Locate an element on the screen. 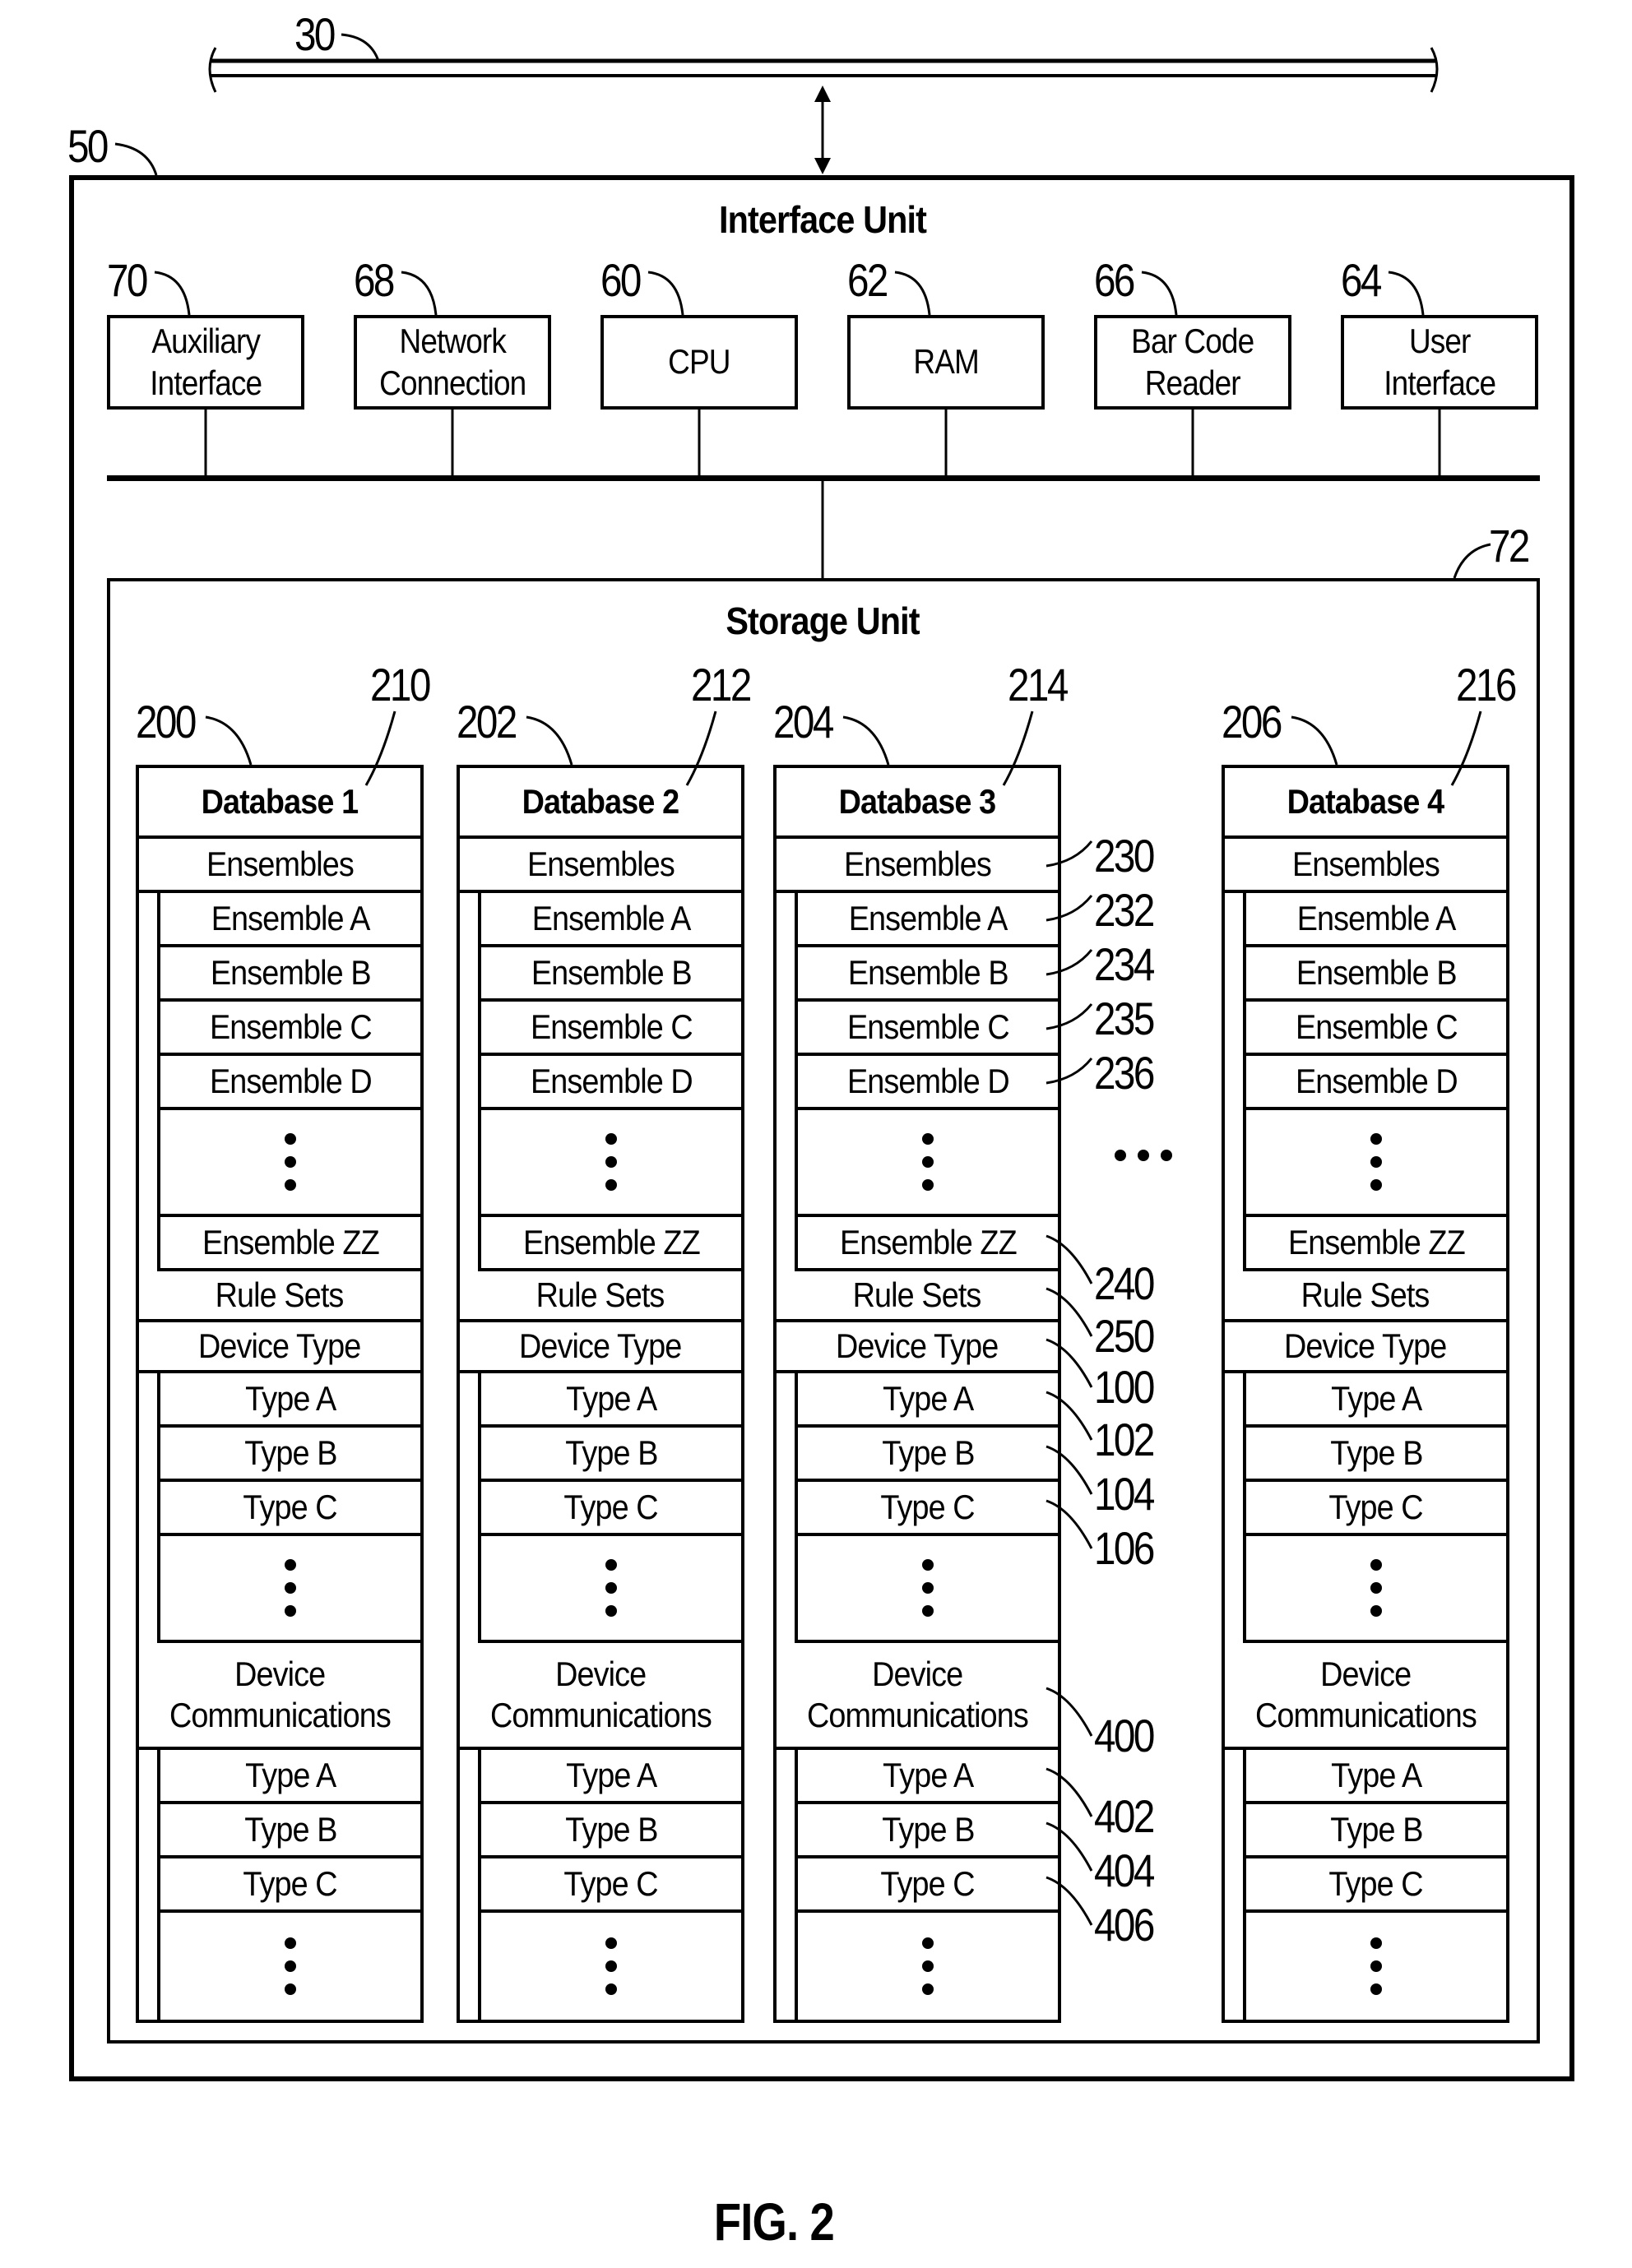  more-databases-ellipsis is located at coordinates (1143, 1155).